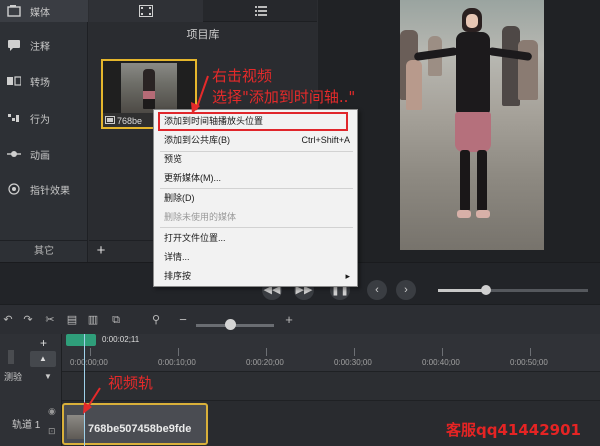 This screenshot has width=600, height=446. I want to click on annotation-arrow, so click(202, 93).